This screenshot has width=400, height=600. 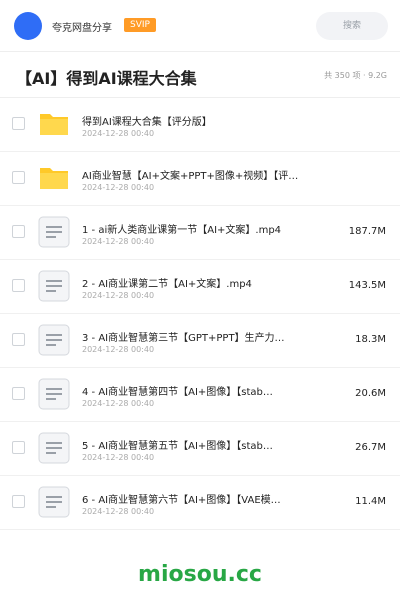 I want to click on file-size: 143.5M, so click(x=367, y=285).